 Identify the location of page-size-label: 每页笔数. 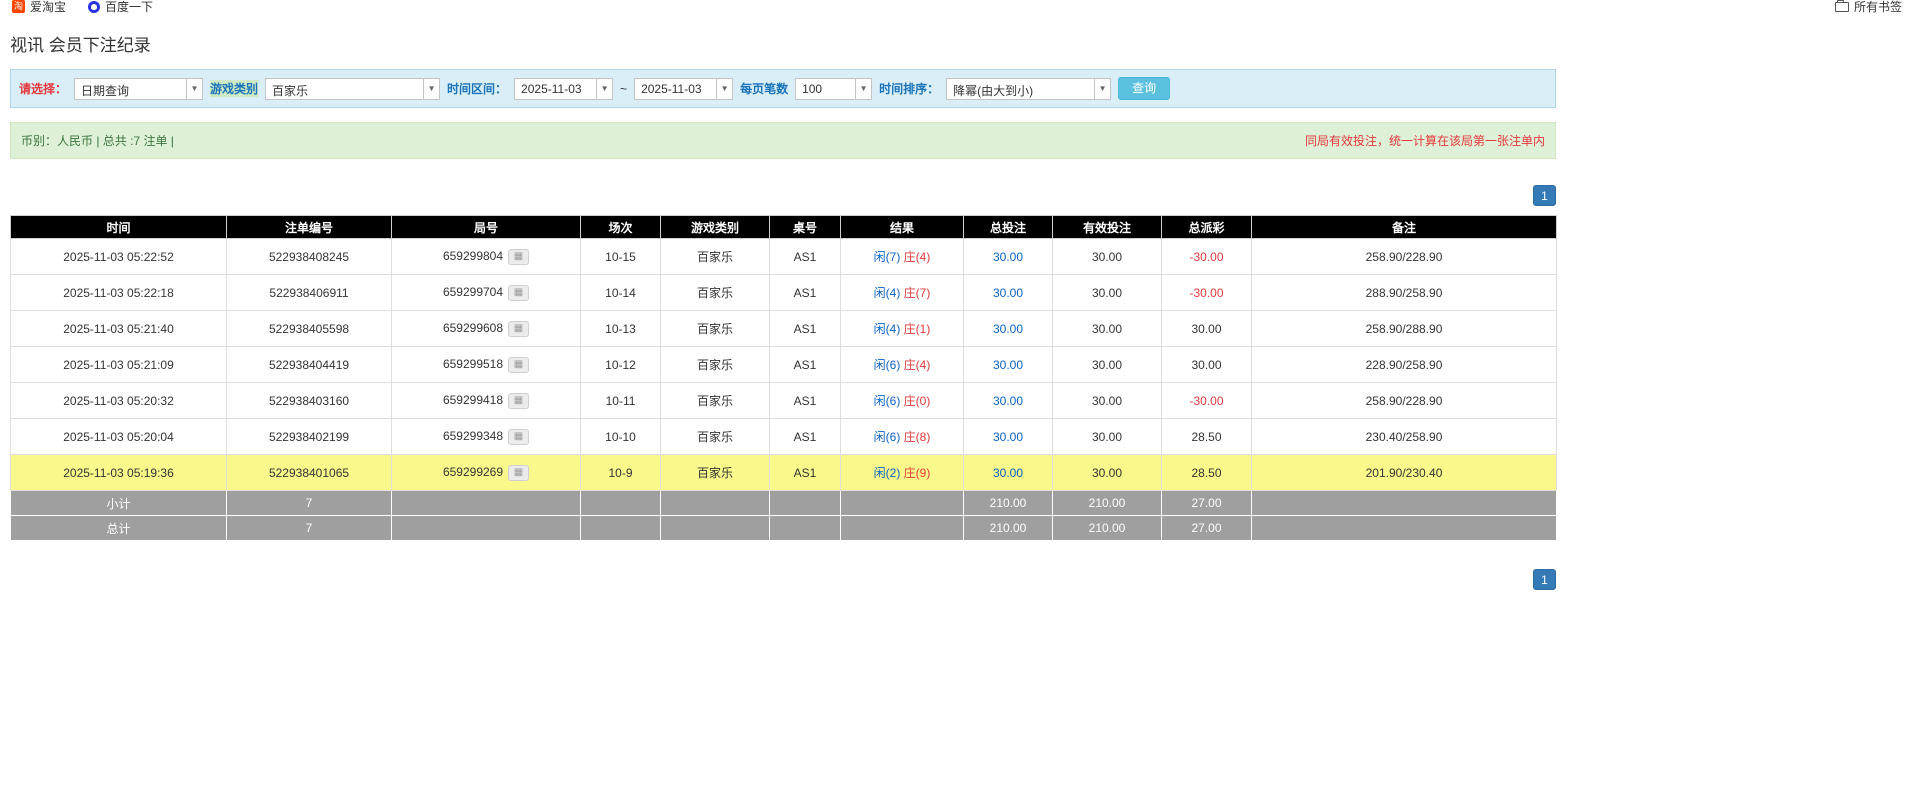
(764, 89).